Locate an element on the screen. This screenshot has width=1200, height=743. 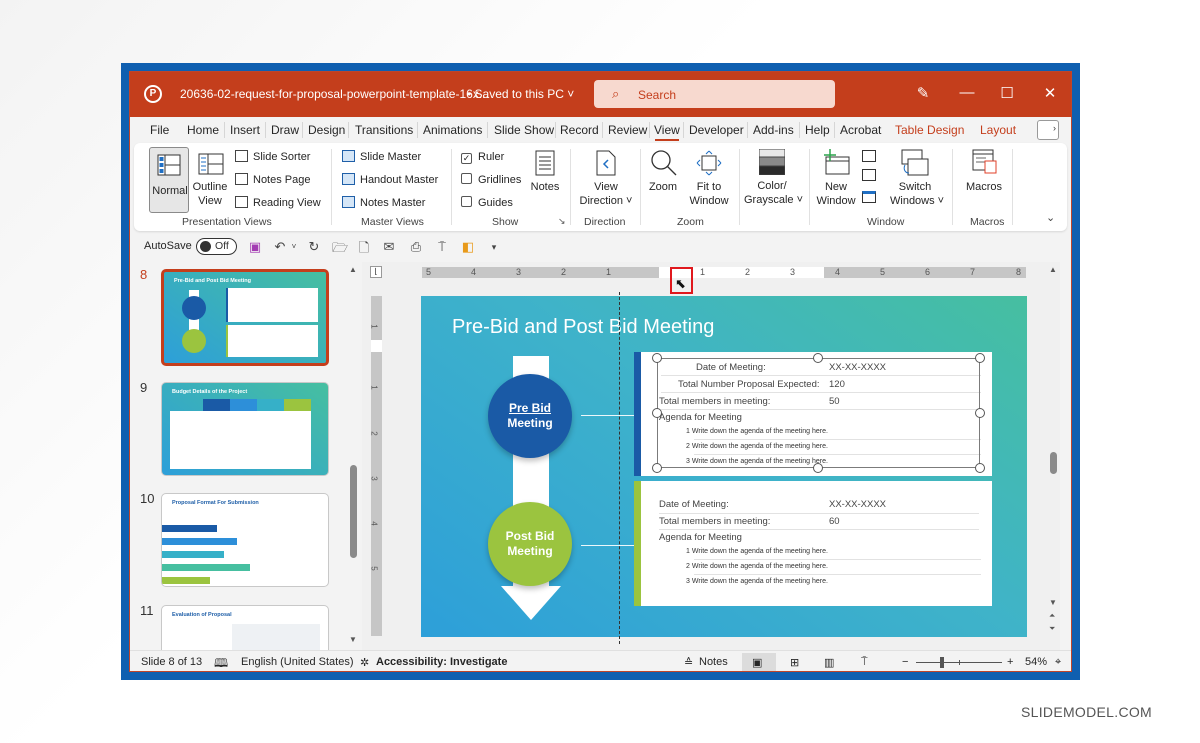
horizontal-ruler: 5 4 3 2 1 1 2 3 4 5 6 7 8 is located at coordinates (724, 272).